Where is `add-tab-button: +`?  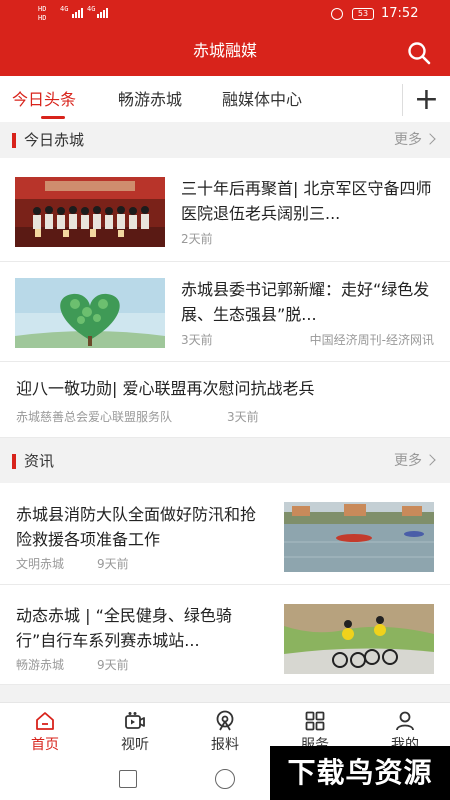 add-tab-button: + is located at coordinates (426, 100).